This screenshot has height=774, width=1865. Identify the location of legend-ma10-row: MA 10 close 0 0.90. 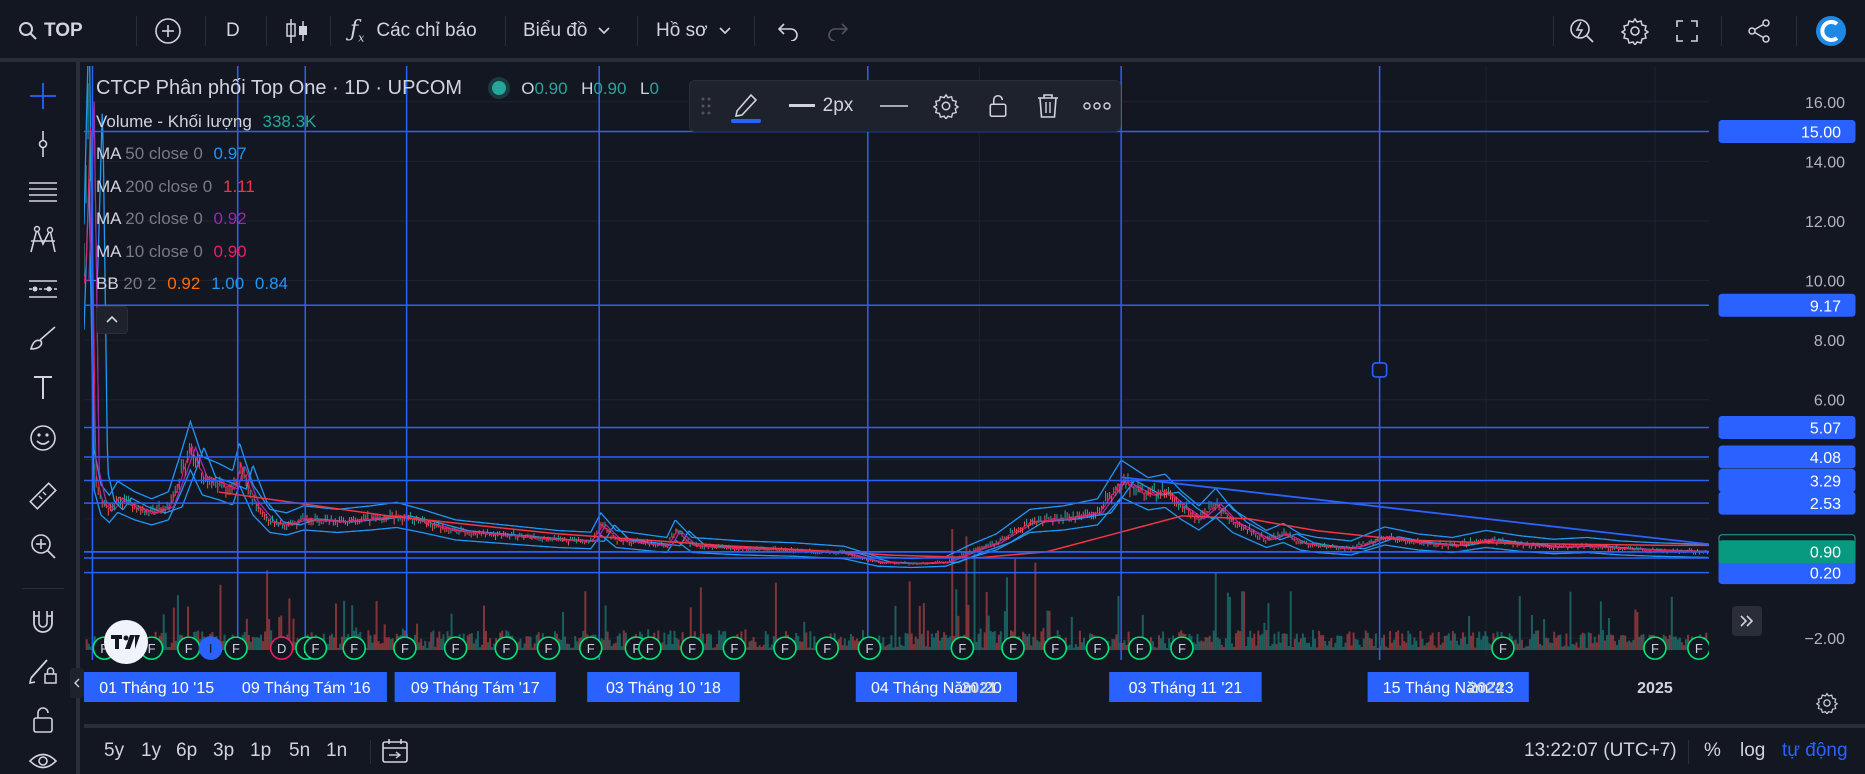
(377, 252).